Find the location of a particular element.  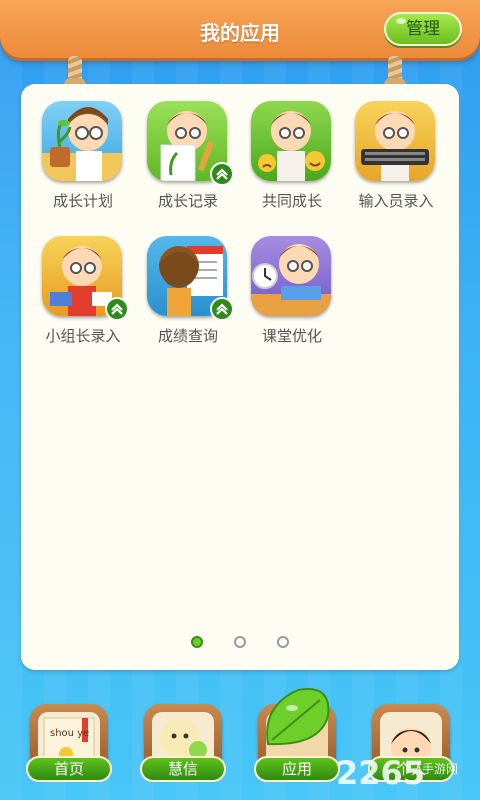

app-classroom-optimize: 课堂优化 is located at coordinates (282, 284).